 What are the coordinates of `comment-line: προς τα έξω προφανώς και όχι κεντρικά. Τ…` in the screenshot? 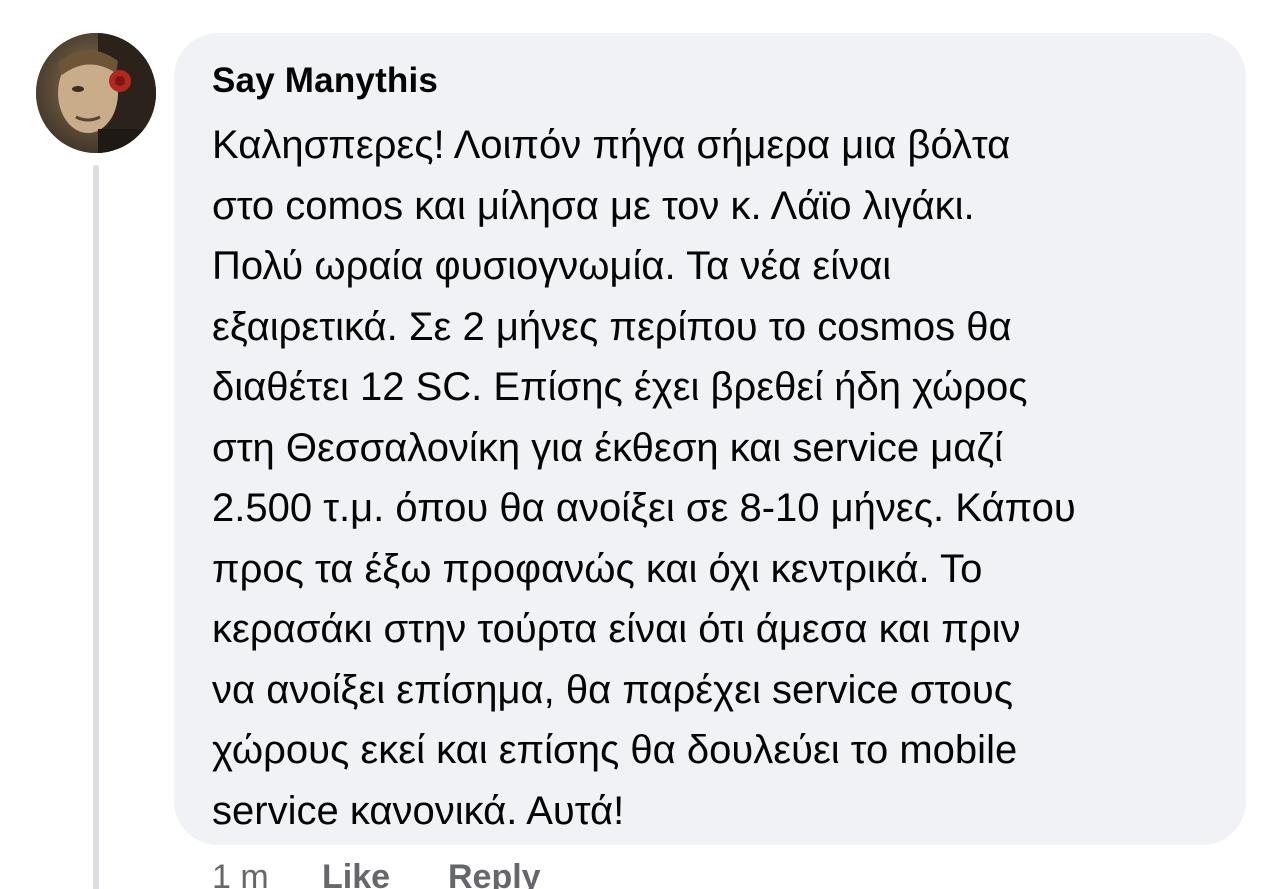 It's located at (597, 568).